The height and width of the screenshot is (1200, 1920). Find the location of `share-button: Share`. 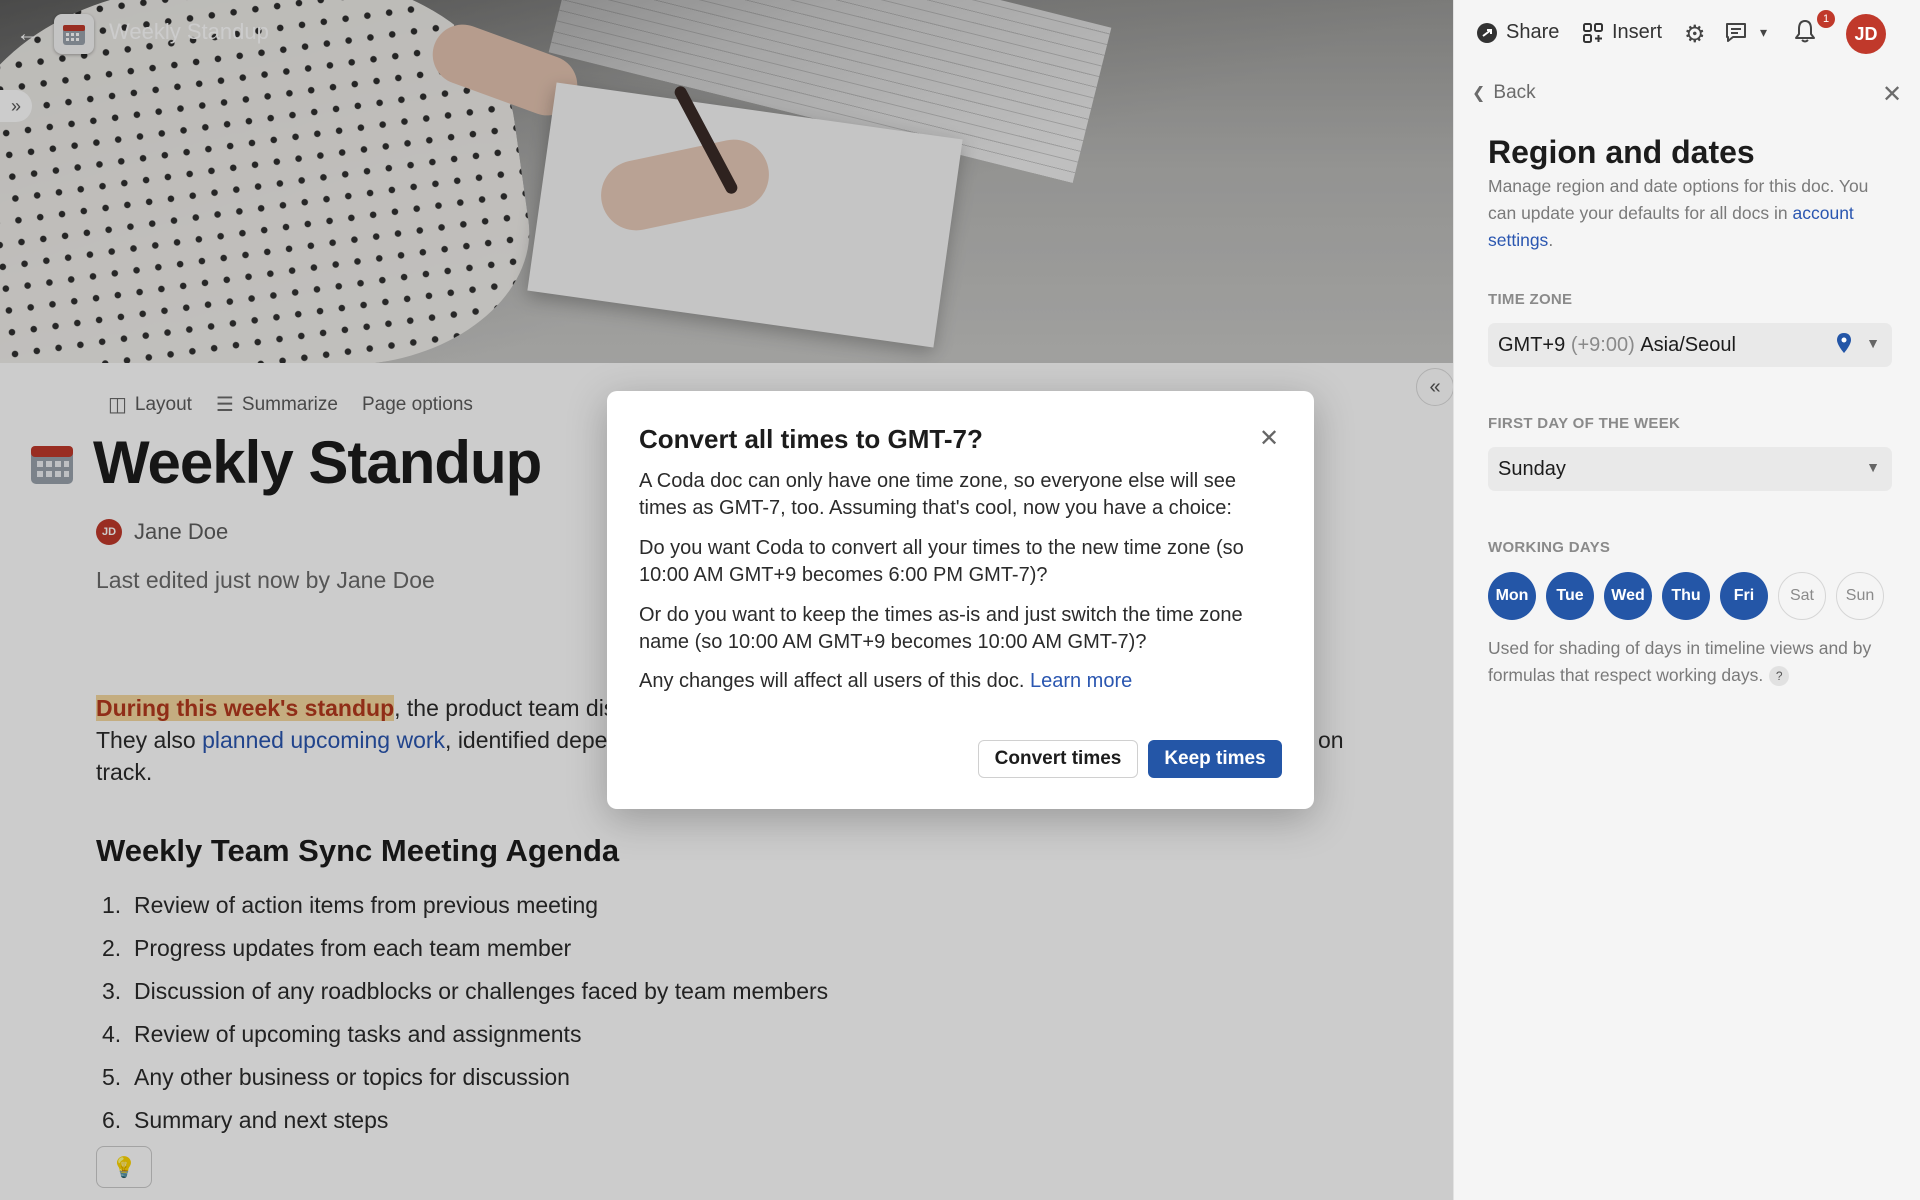

share-button: Share is located at coordinates (1517, 32).